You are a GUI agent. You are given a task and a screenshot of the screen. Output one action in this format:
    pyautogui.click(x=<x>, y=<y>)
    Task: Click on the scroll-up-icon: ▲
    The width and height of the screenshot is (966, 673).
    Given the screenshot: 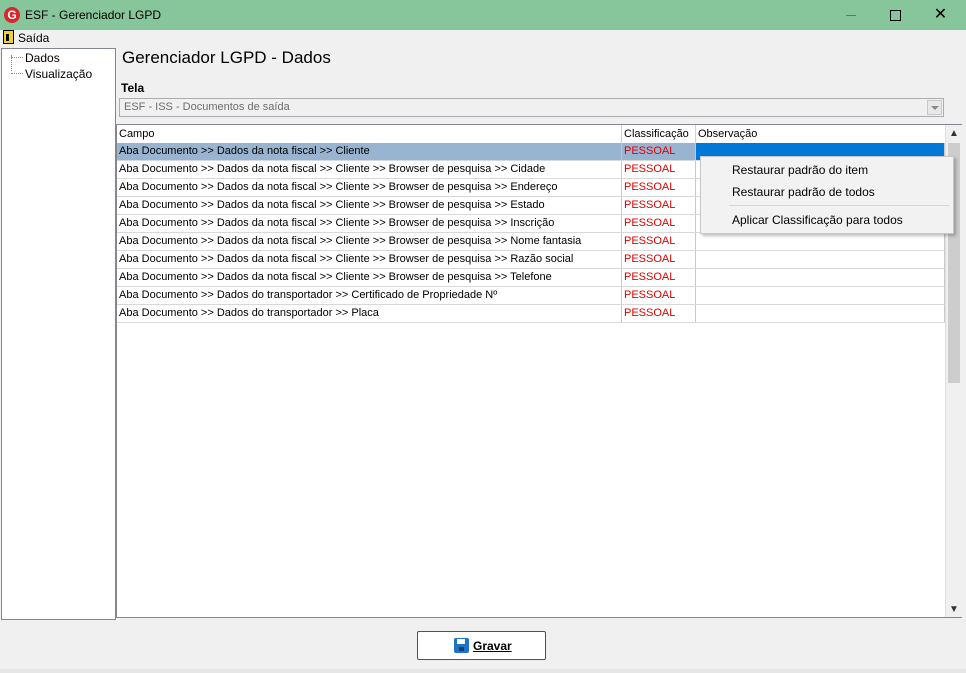 What is the action you would take?
    pyautogui.click(x=954, y=133)
    